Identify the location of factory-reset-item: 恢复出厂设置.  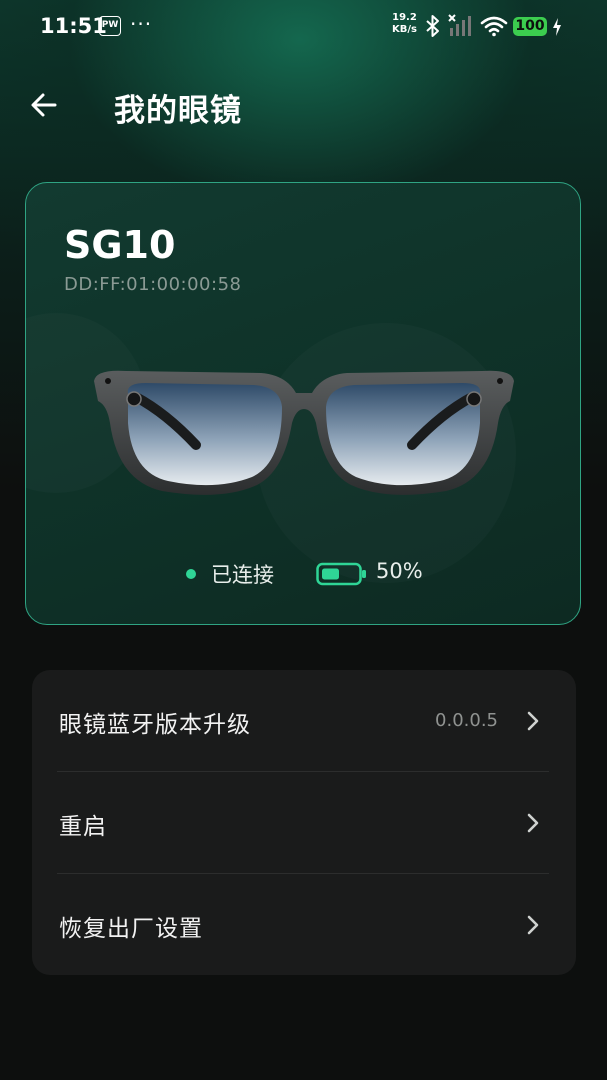
(304, 924).